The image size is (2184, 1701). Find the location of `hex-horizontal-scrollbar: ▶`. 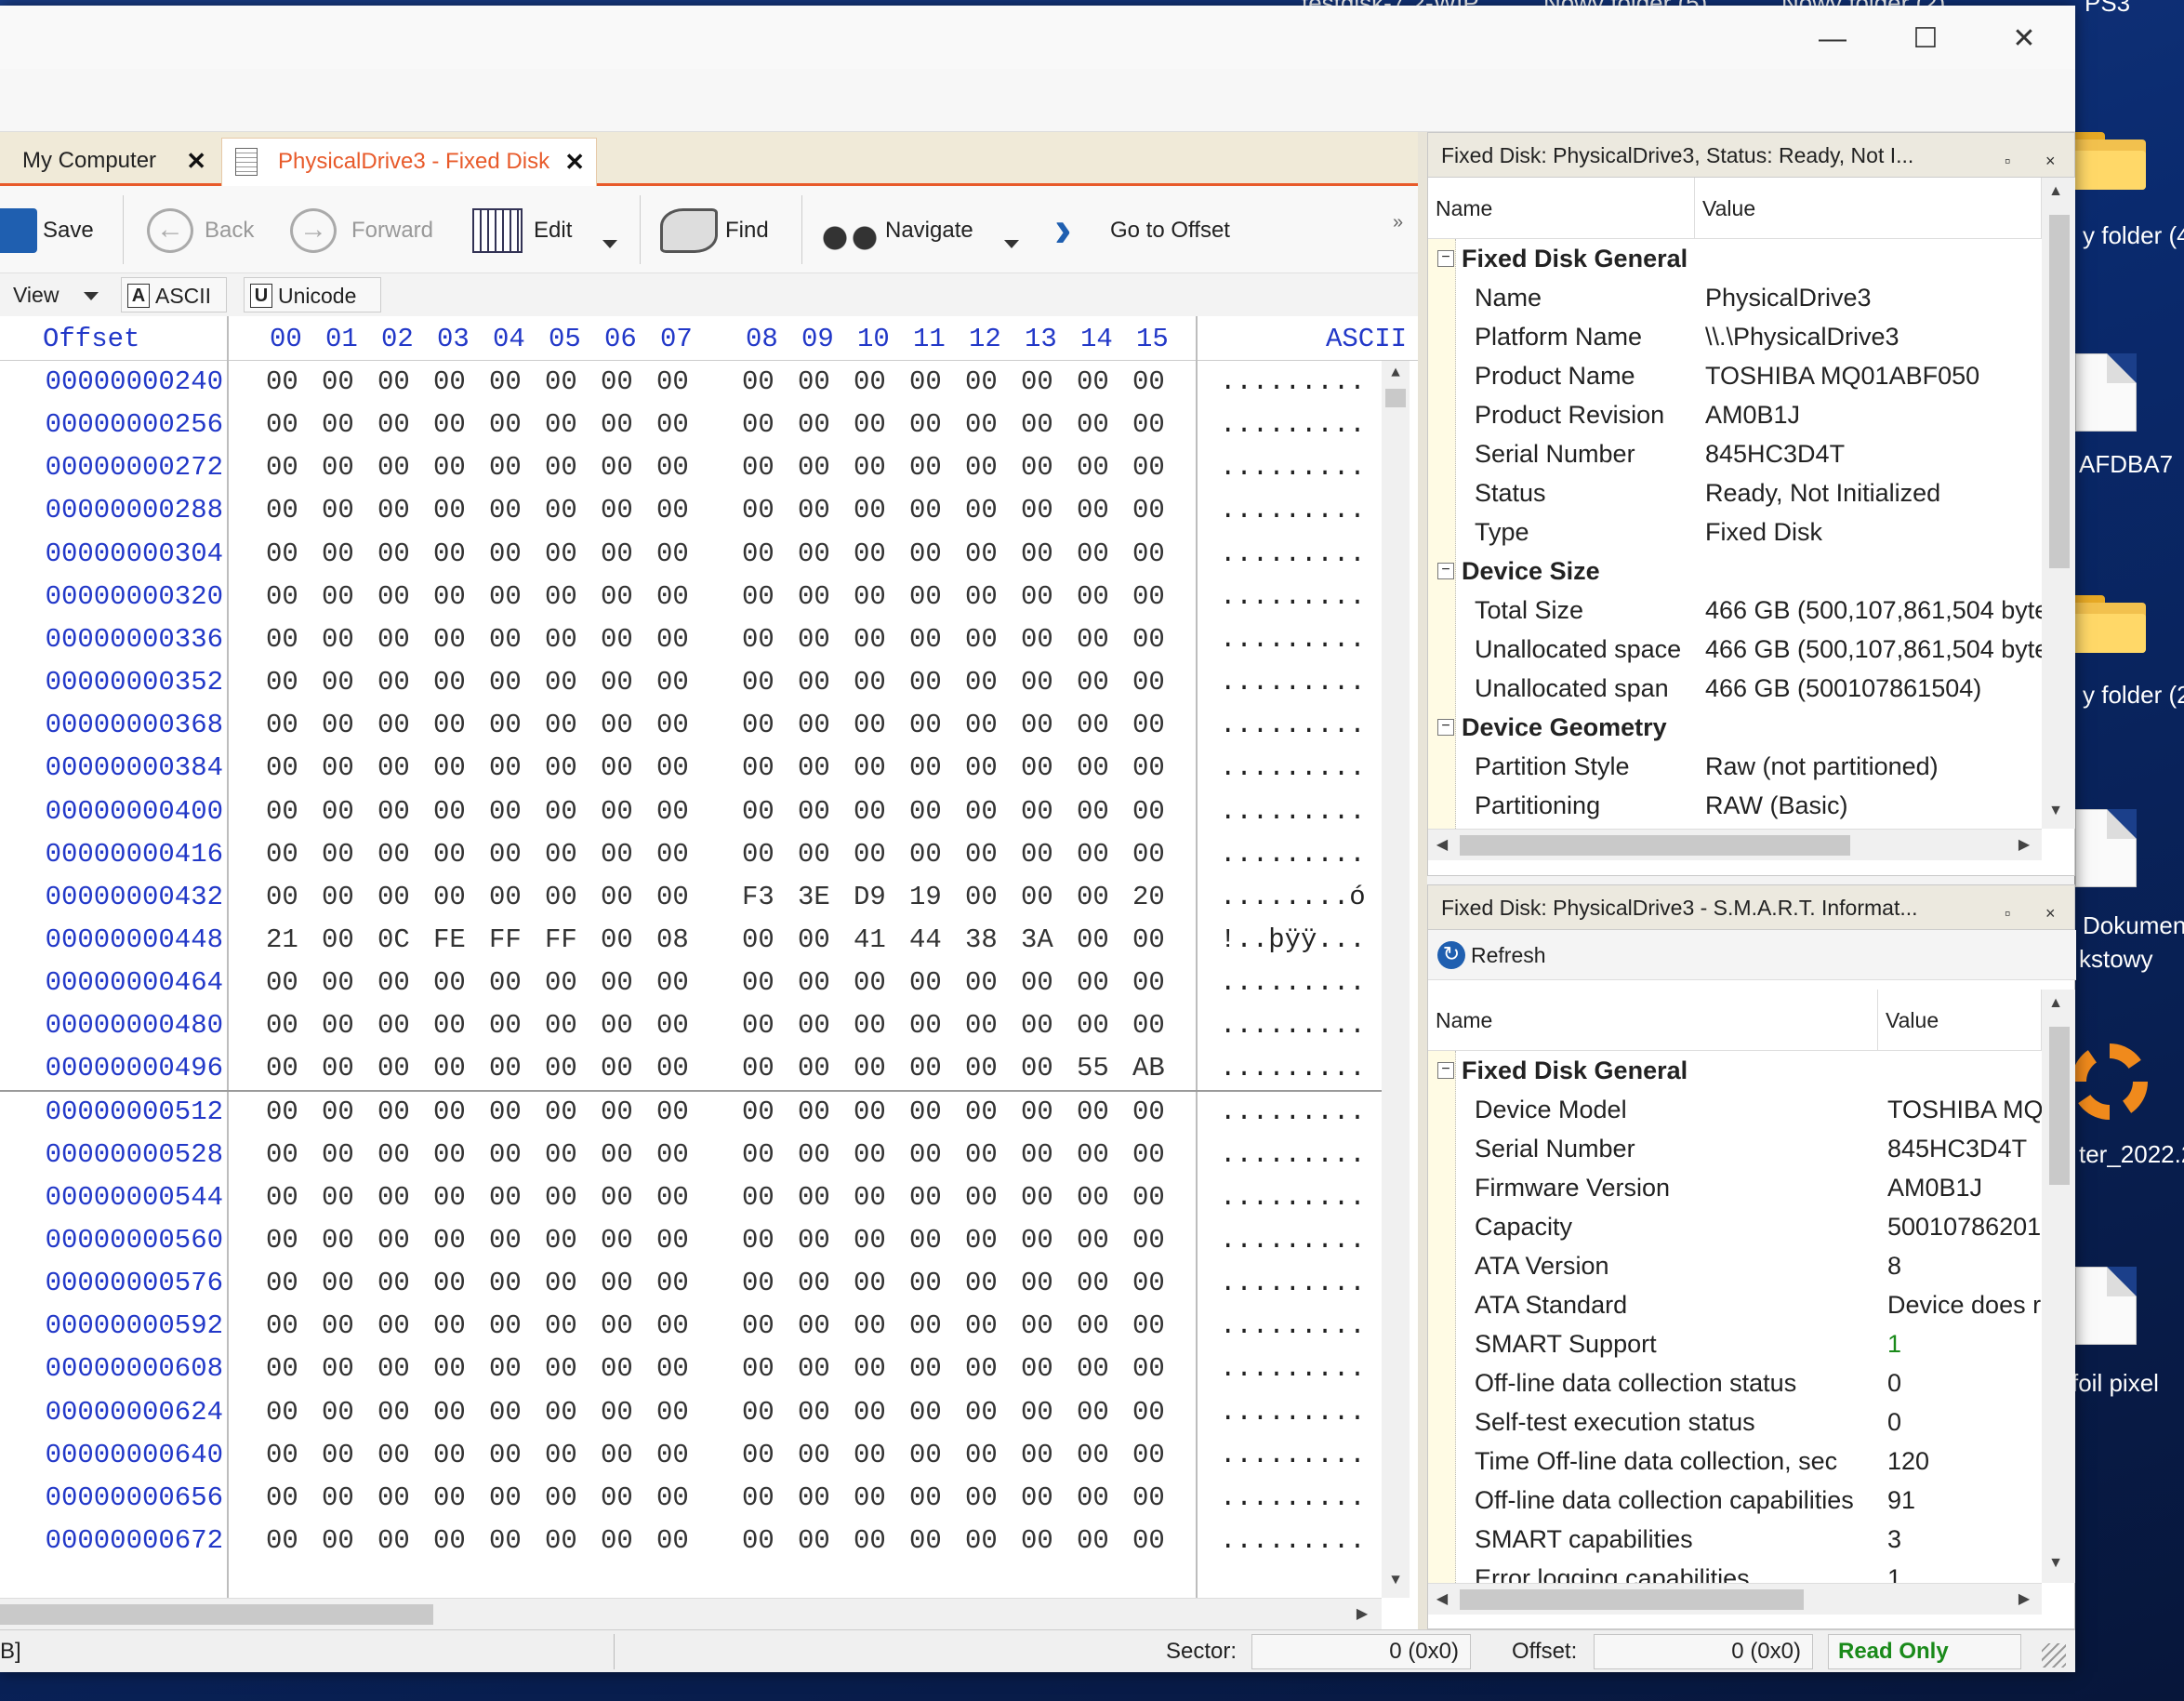

hex-horizontal-scrollbar: ▶ is located at coordinates (691, 1613).